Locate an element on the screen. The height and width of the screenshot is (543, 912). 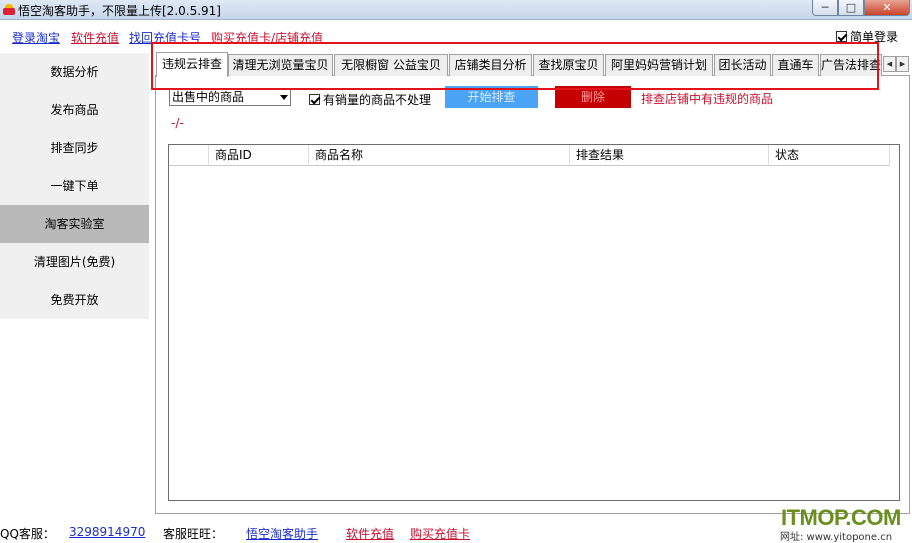
column-header-result: 排查结果 is located at coordinates (669, 155).